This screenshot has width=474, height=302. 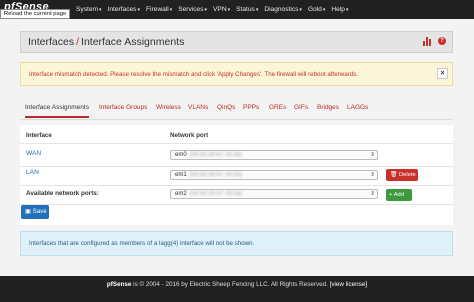 What do you see at coordinates (159, 9) in the screenshot?
I see `menu-firewall: Firewall▾` at bounding box center [159, 9].